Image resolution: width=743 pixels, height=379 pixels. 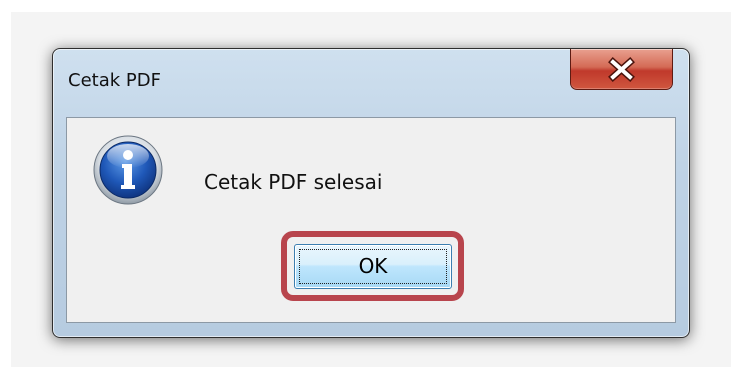 I want to click on close-button, so click(x=621, y=69).